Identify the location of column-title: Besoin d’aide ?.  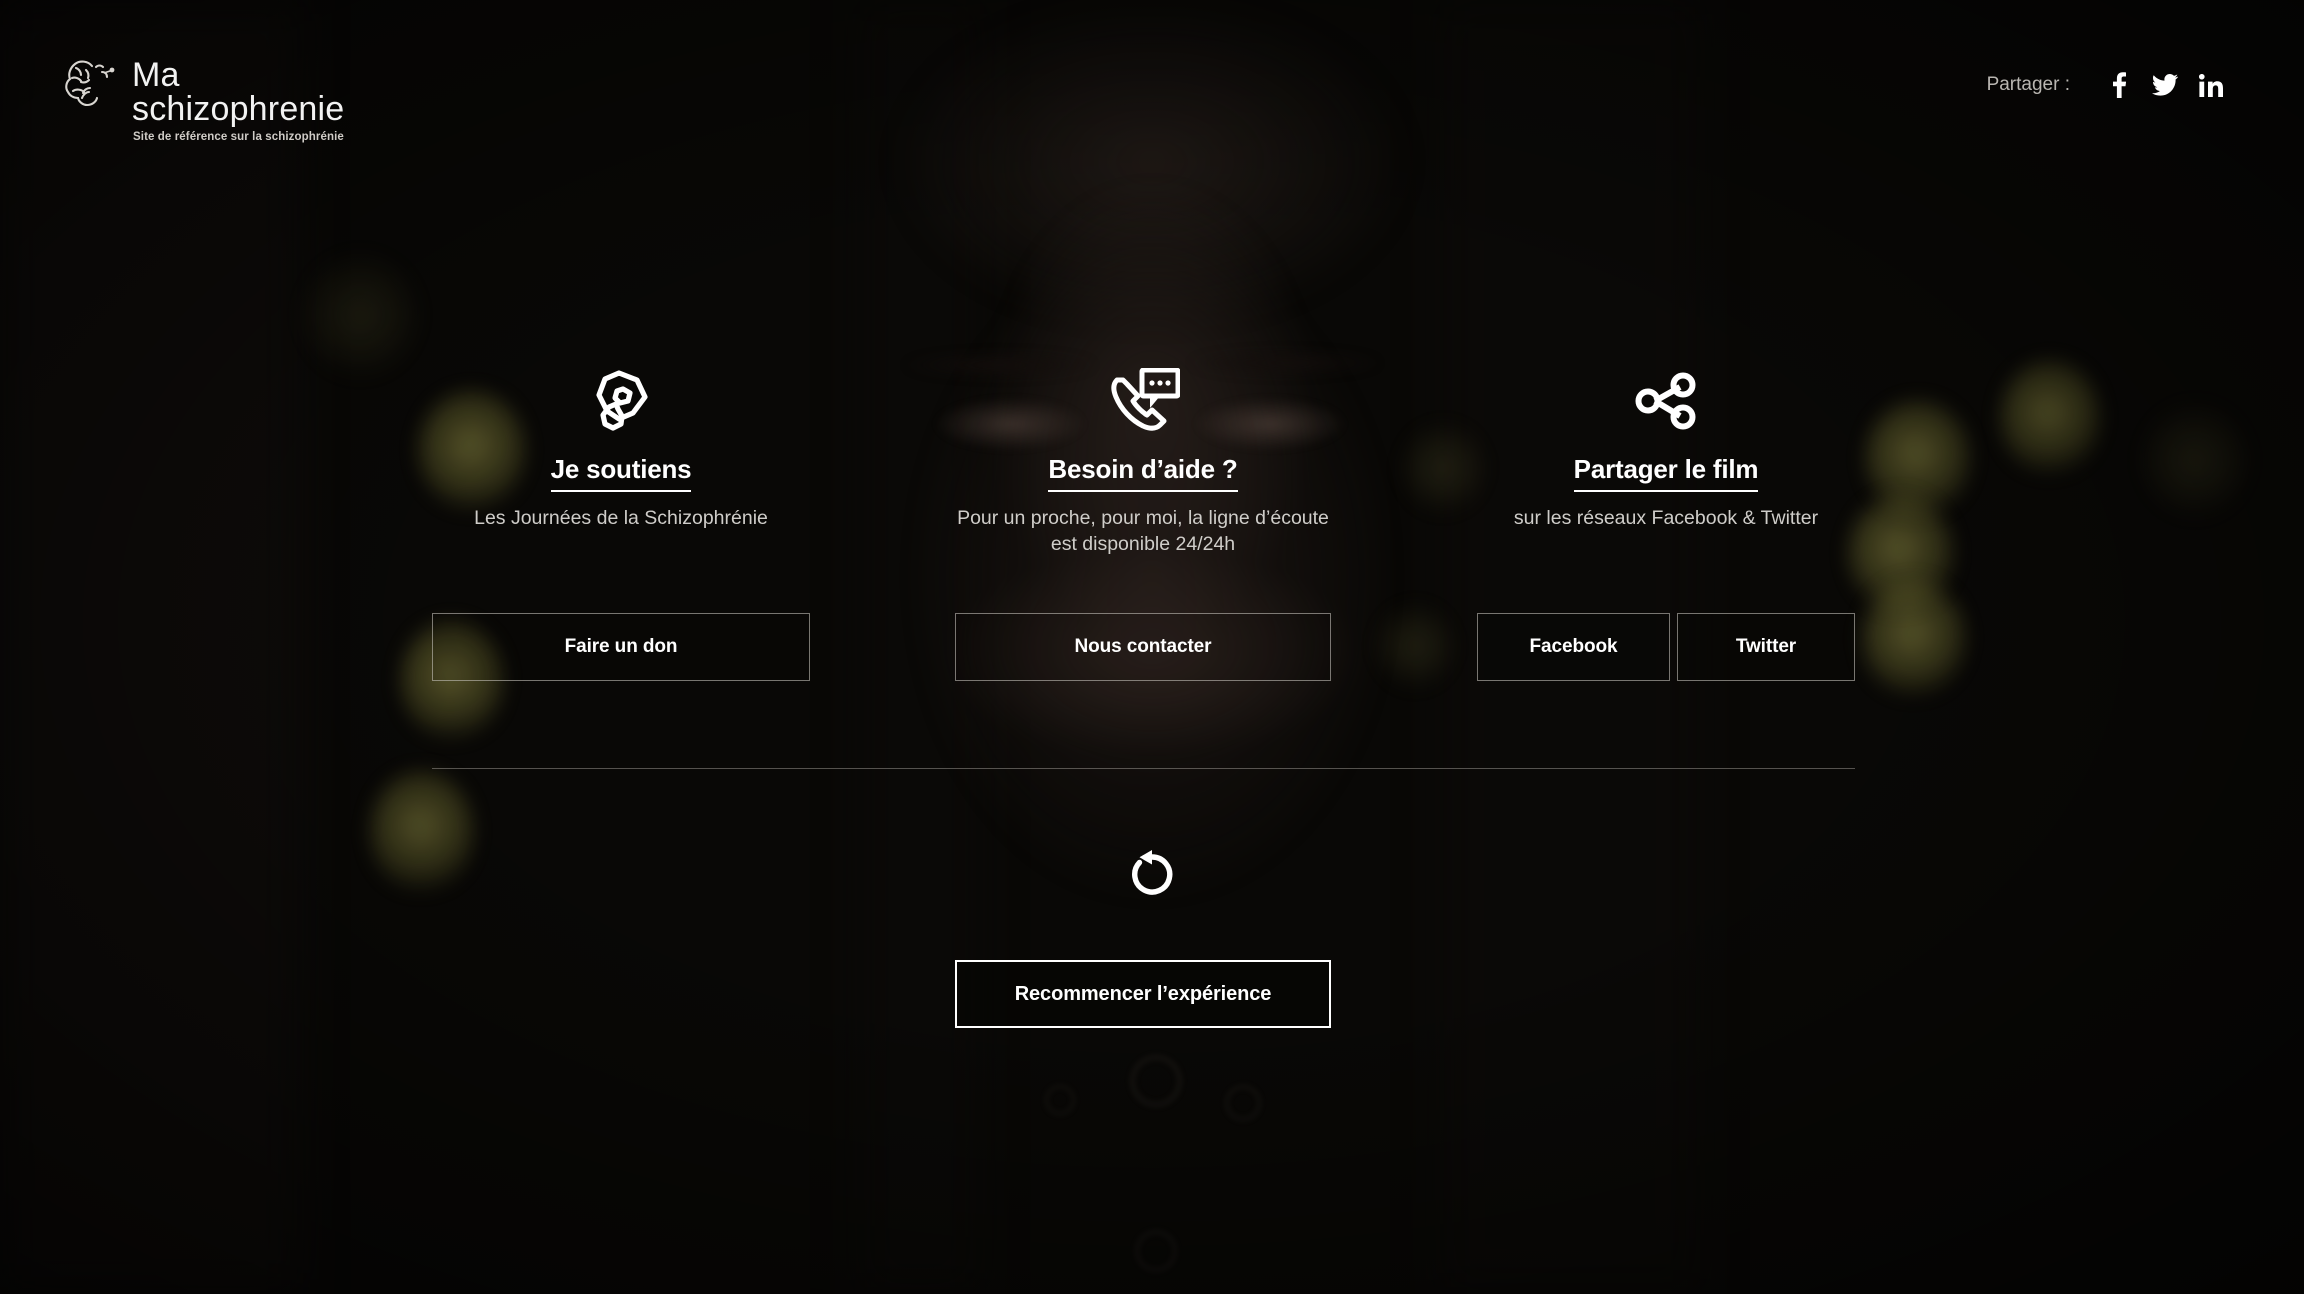
(1143, 473).